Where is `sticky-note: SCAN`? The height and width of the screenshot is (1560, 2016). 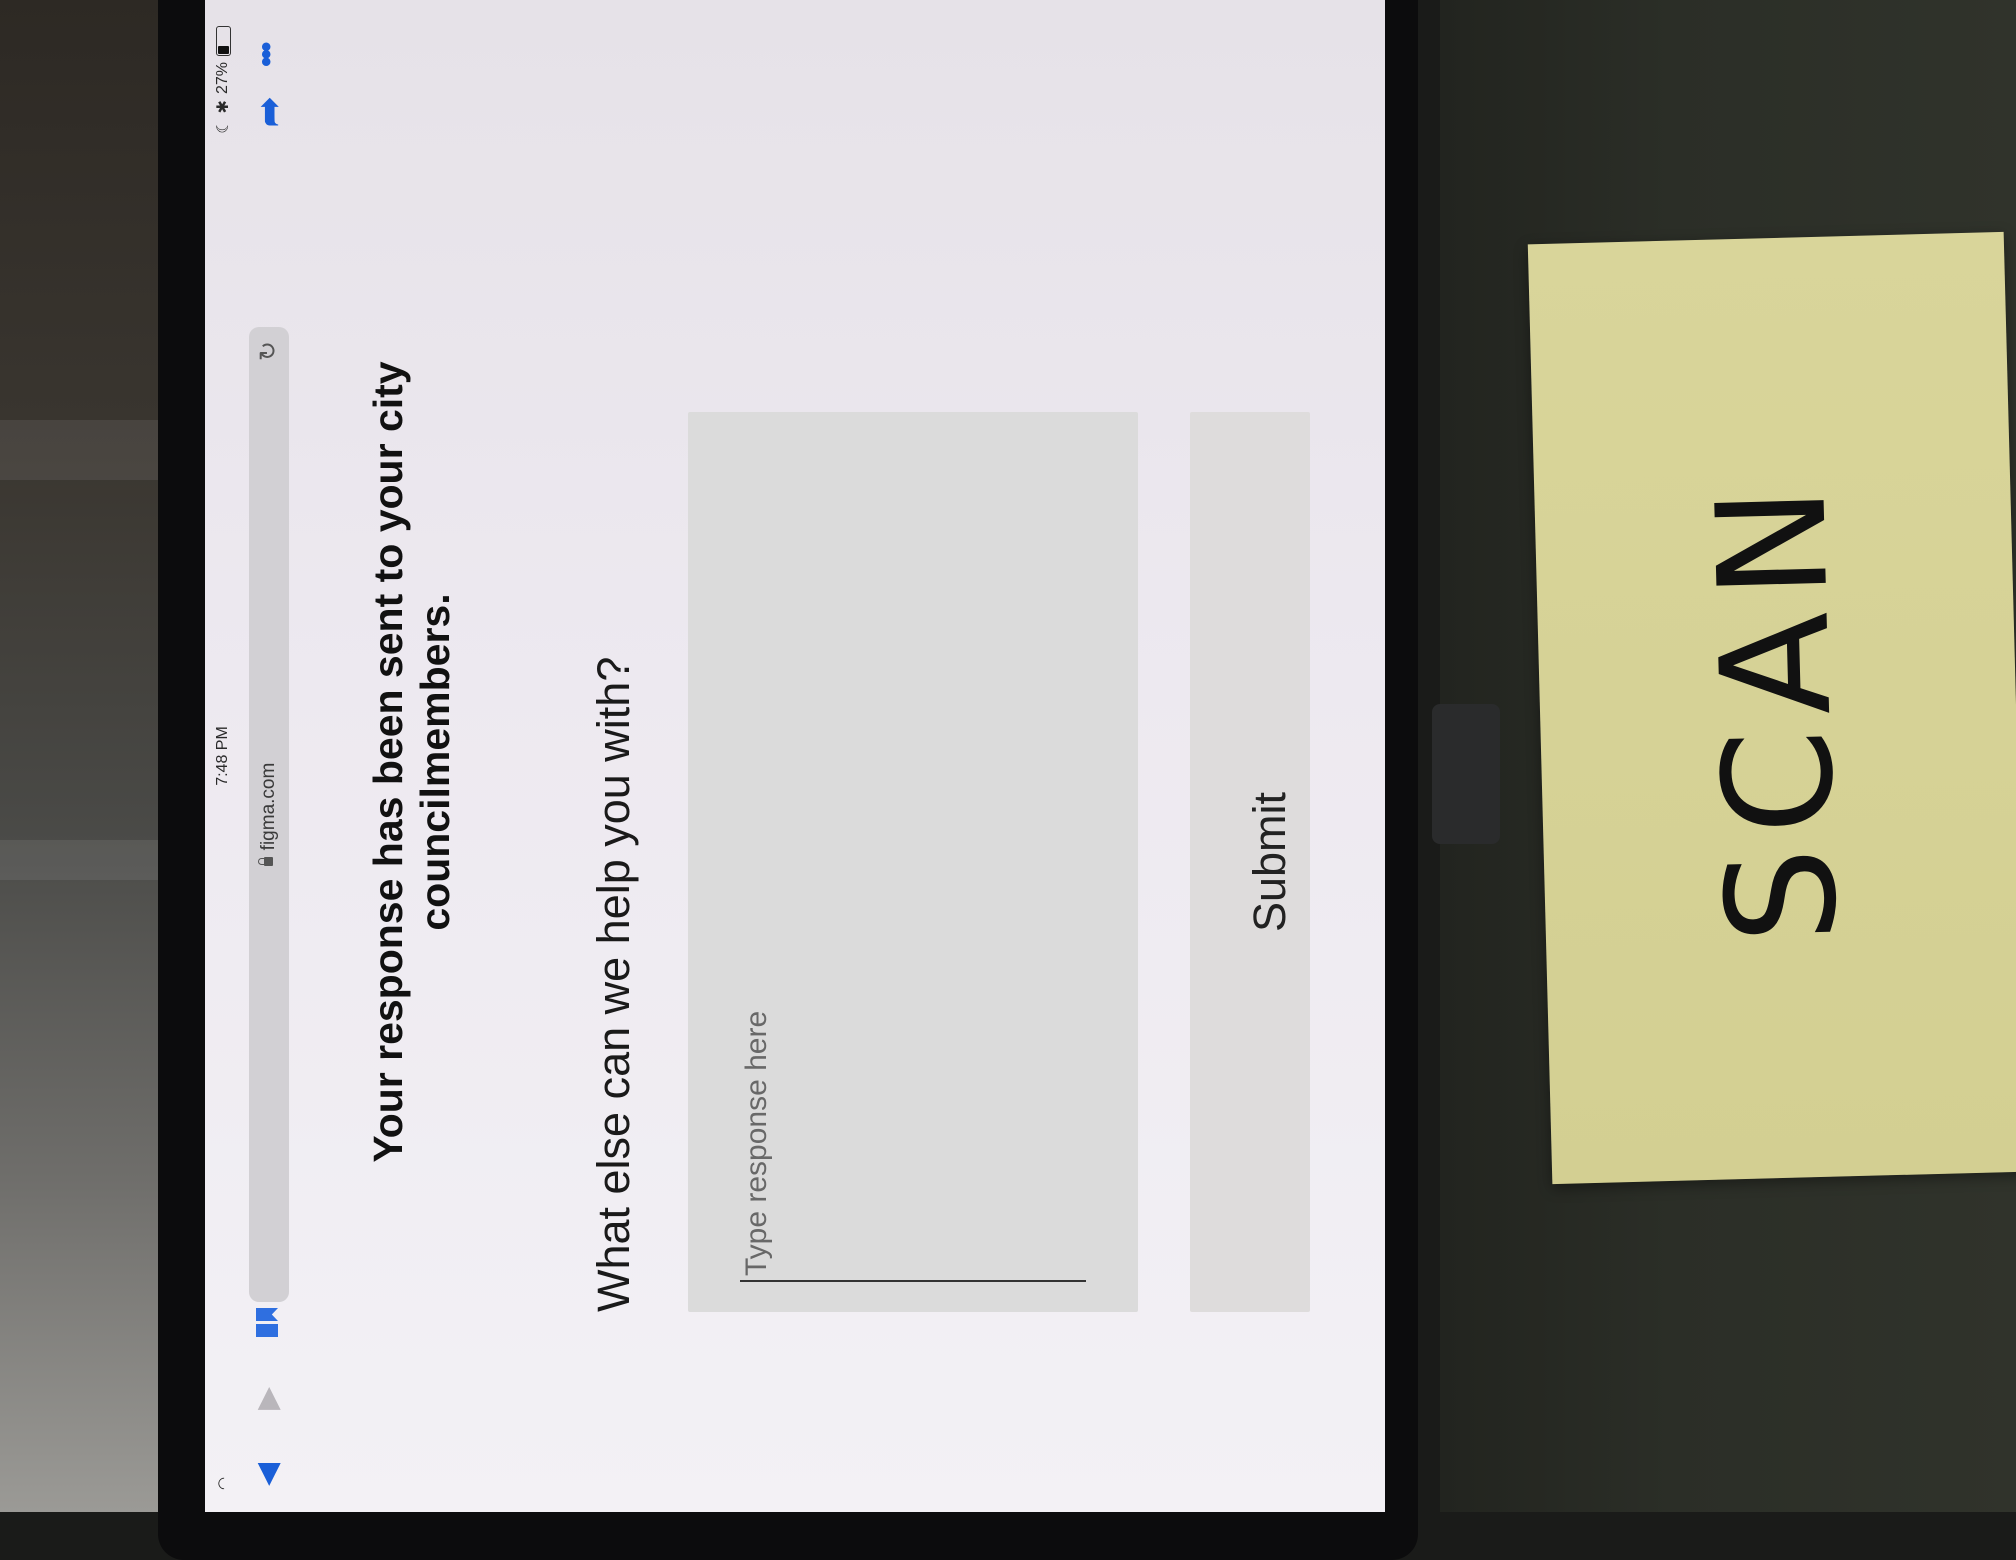 sticky-note: SCAN is located at coordinates (1771, 708).